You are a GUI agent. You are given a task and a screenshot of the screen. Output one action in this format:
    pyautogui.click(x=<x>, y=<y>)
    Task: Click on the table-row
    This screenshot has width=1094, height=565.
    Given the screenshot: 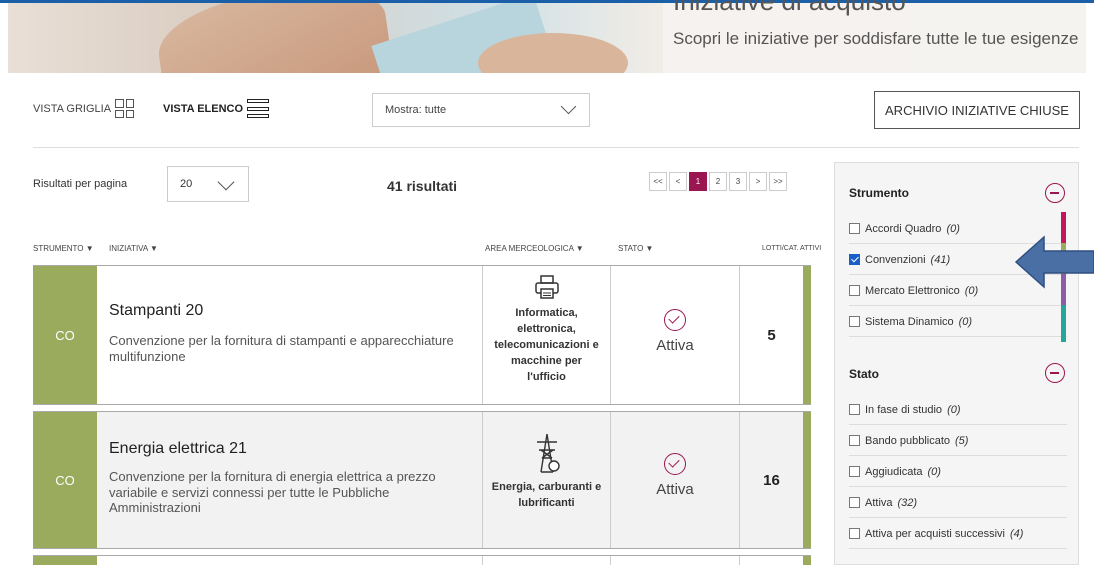 What is the action you would take?
    pyautogui.click(x=422, y=560)
    